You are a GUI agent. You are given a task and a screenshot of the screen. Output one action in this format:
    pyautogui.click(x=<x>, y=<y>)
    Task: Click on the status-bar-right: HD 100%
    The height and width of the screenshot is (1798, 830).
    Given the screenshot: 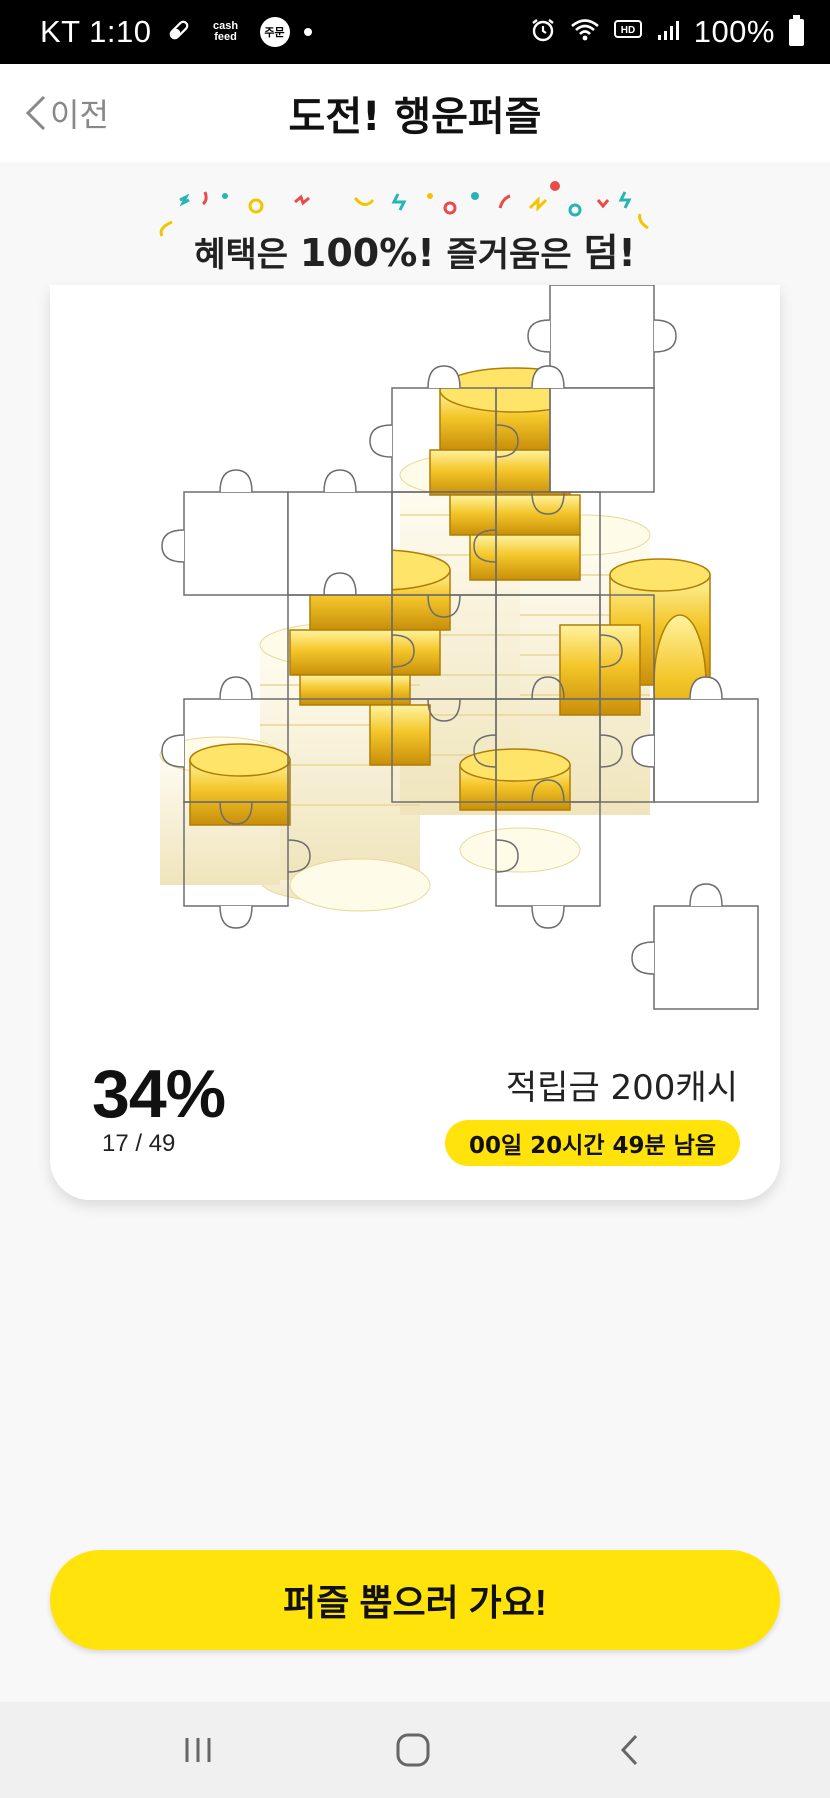 What is the action you would take?
    pyautogui.click(x=667, y=32)
    